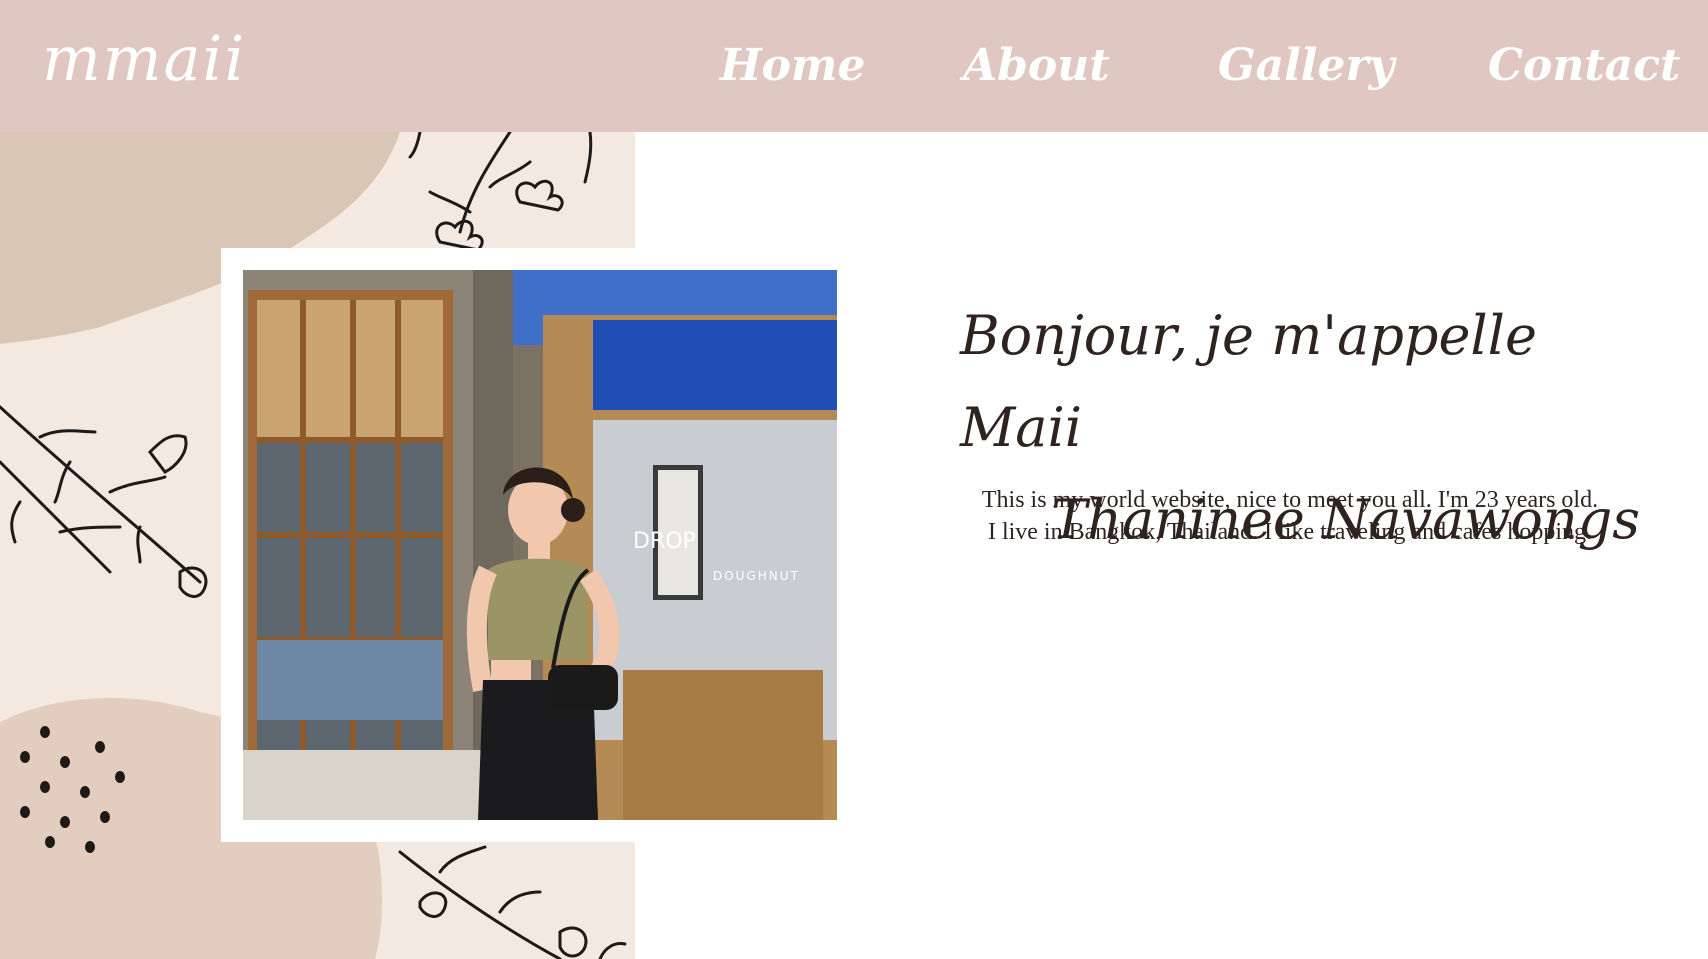 The image size is (1708, 959). I want to click on left-branch, so click(104, 501).